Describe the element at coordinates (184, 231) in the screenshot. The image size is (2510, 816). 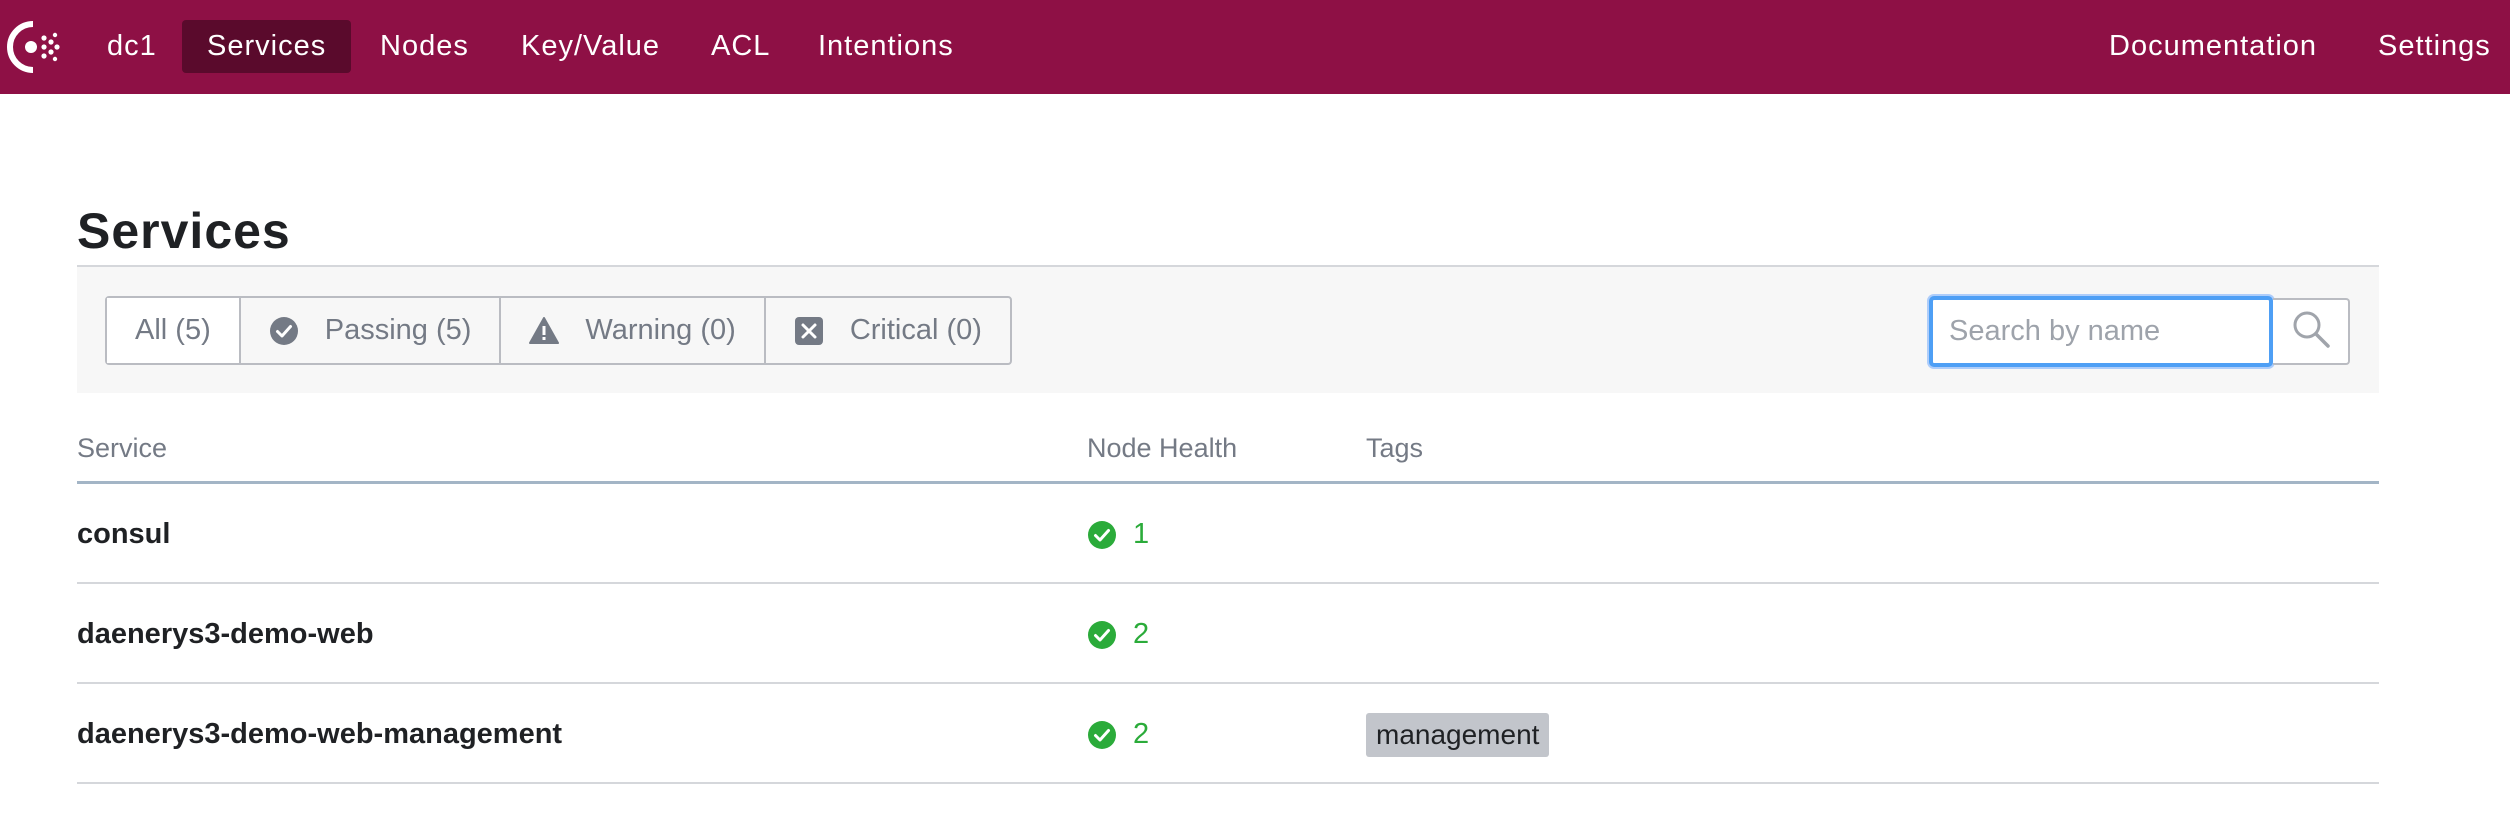
I see `page-title: Services` at that location.